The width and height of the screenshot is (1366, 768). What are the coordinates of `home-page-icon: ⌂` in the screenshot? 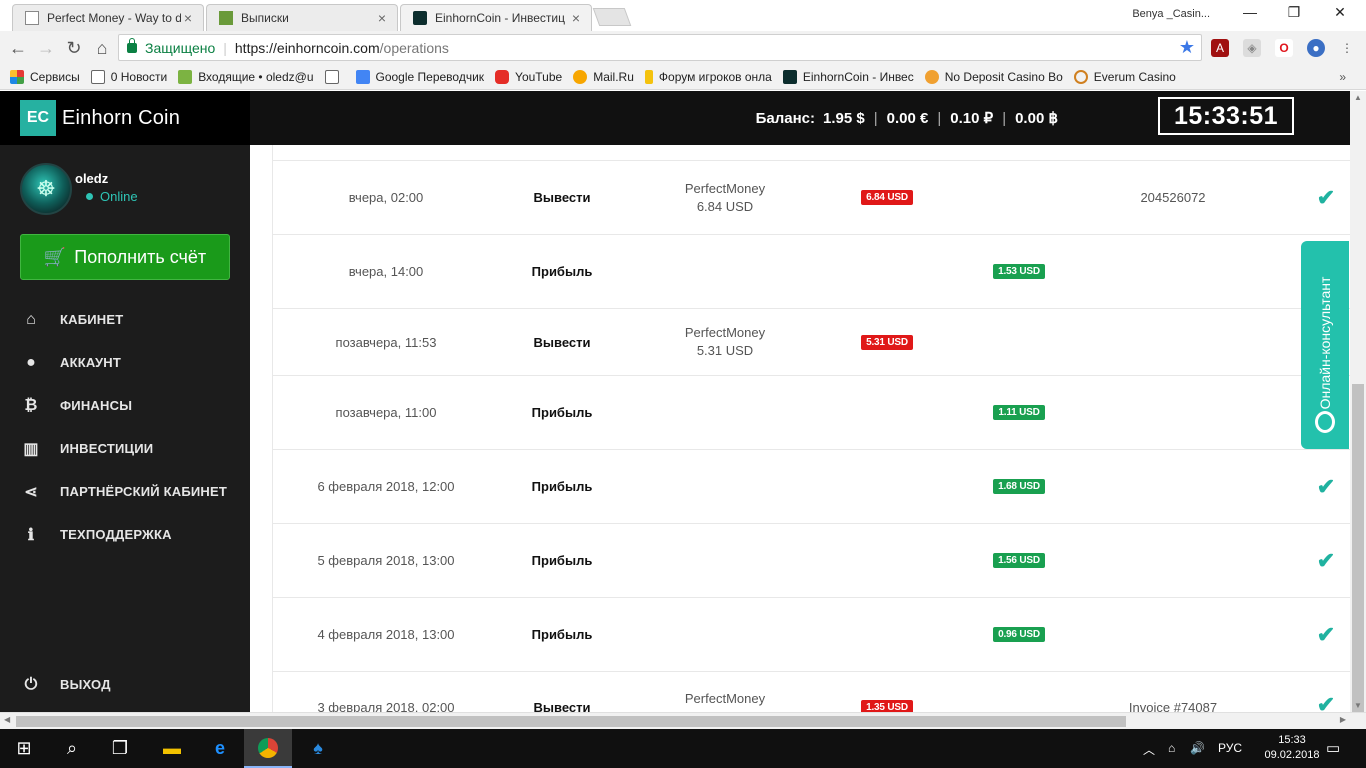 It's located at (102, 48).